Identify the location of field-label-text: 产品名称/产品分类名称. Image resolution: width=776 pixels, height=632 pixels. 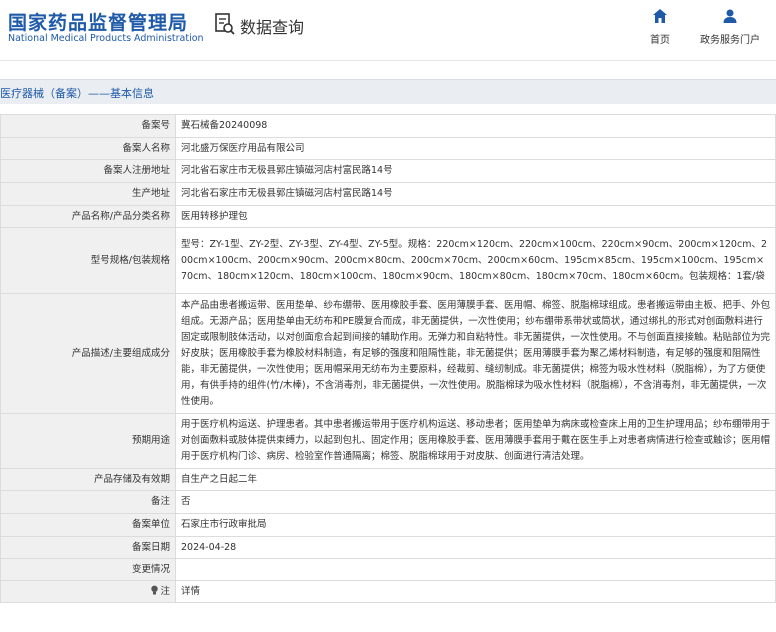
(120, 216).